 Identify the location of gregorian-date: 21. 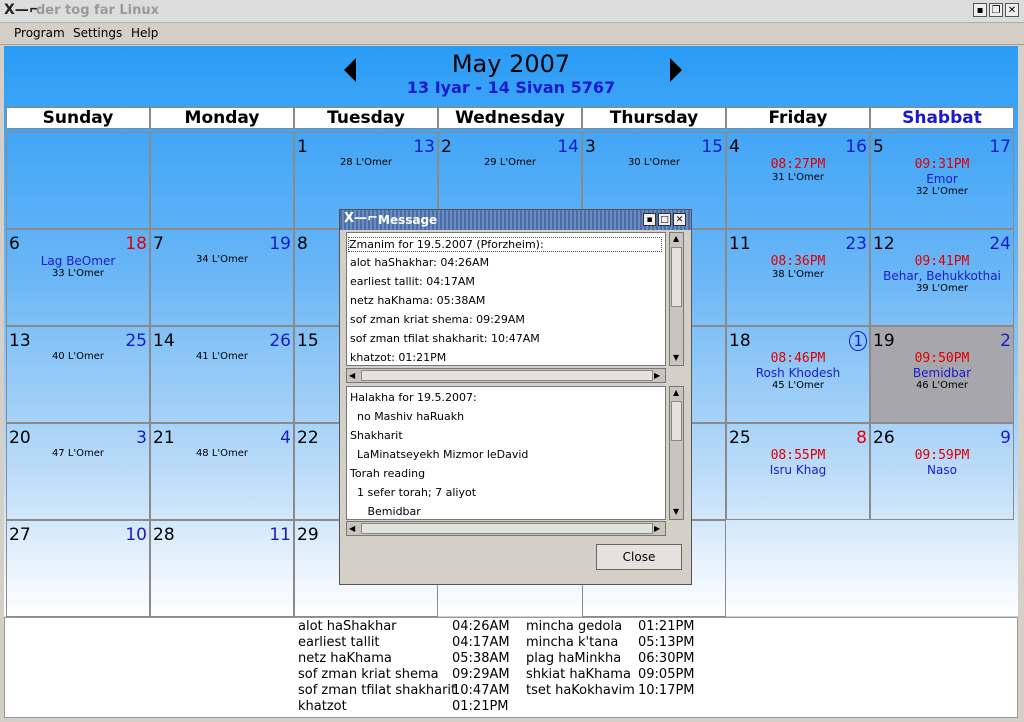
(164, 438).